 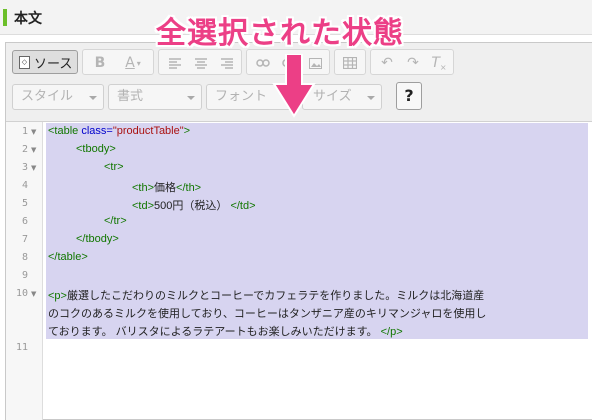 What do you see at coordinates (24, 62) in the screenshot?
I see `source-icon: ◇` at bounding box center [24, 62].